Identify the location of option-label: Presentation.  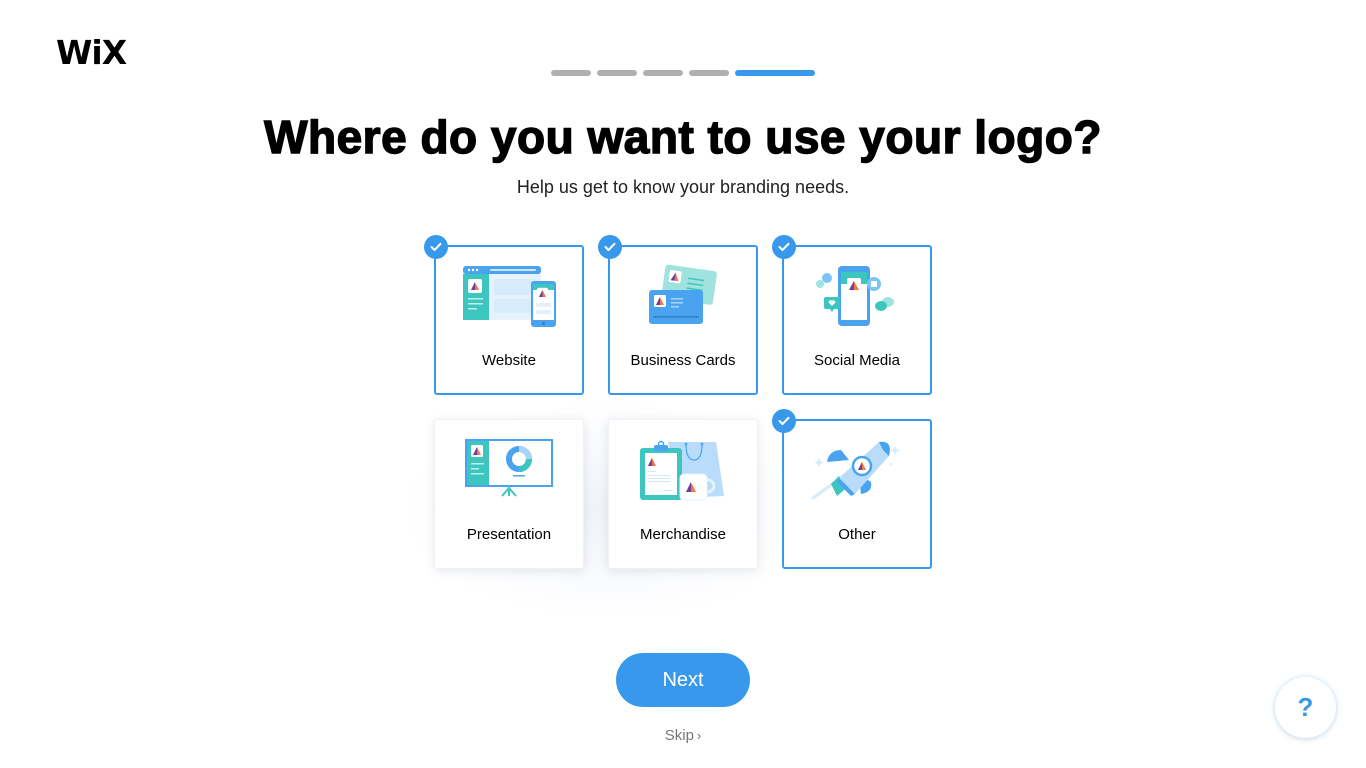
(509, 534).